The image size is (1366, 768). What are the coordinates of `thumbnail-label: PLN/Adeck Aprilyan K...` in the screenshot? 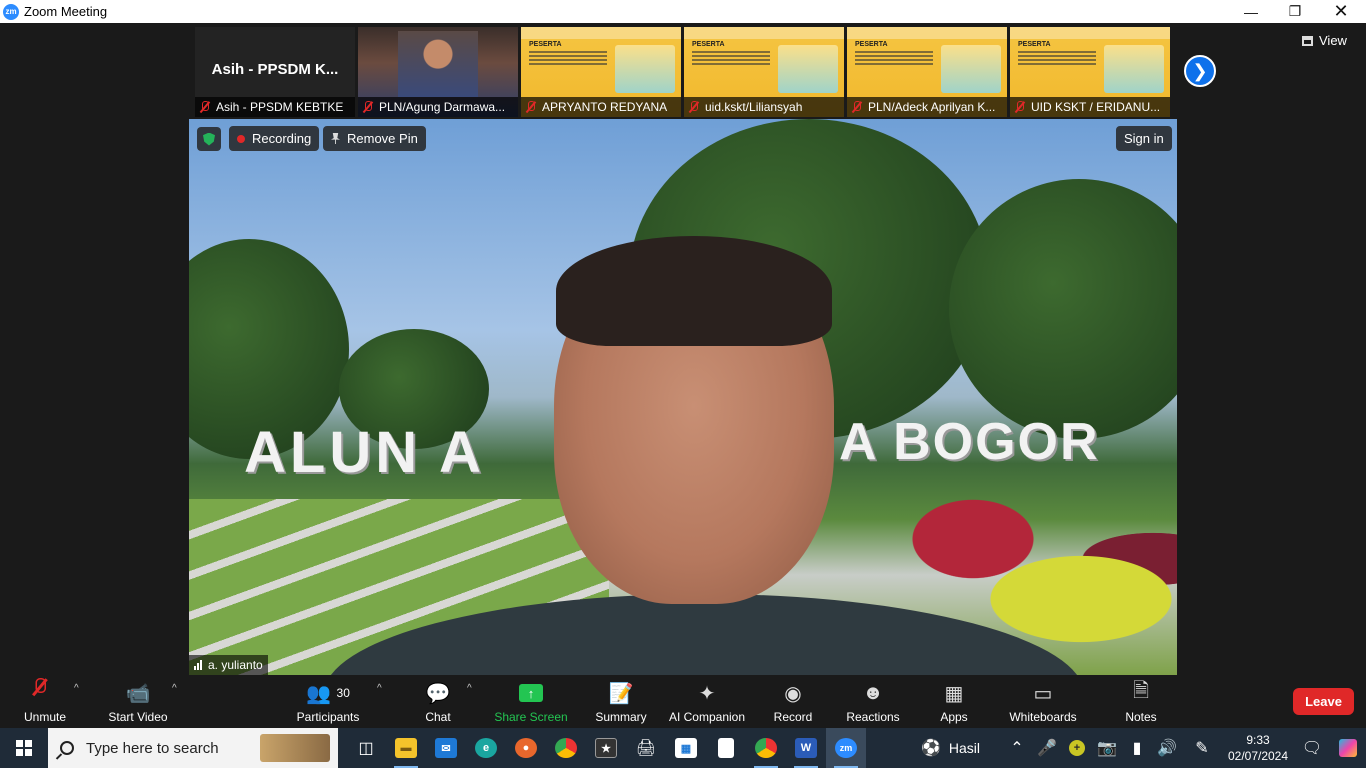 It's located at (932, 107).